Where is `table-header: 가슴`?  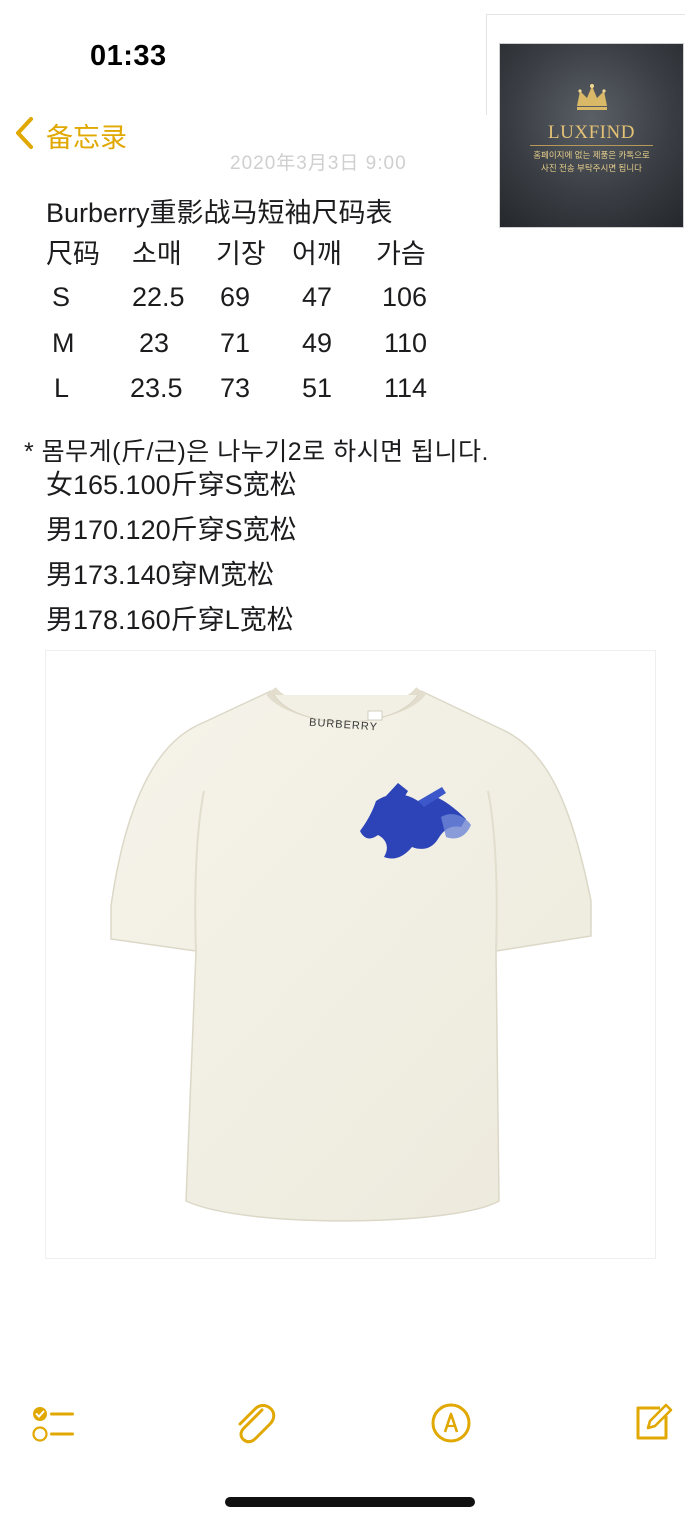 table-header: 가슴 is located at coordinates (401, 254).